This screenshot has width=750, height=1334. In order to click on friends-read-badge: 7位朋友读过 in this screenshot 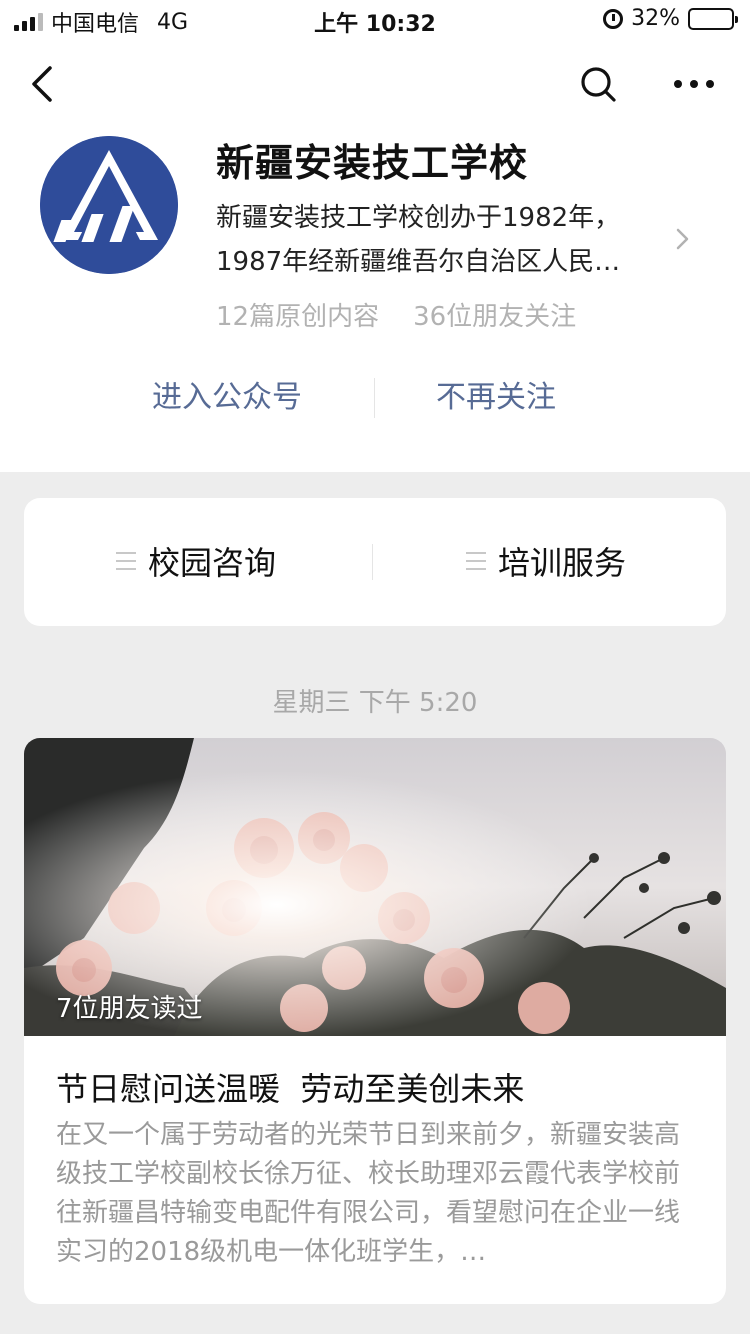, I will do `click(129, 1009)`.